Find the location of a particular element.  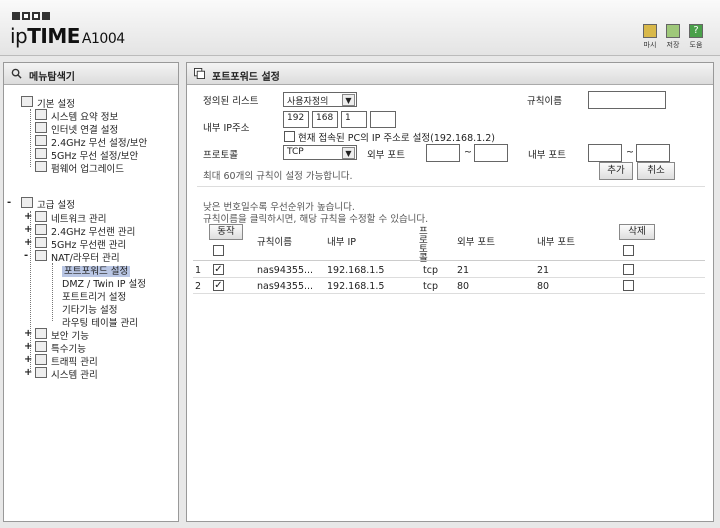

tree-item-port-forward: 포트포워드 설정 is located at coordinates (96, 270).